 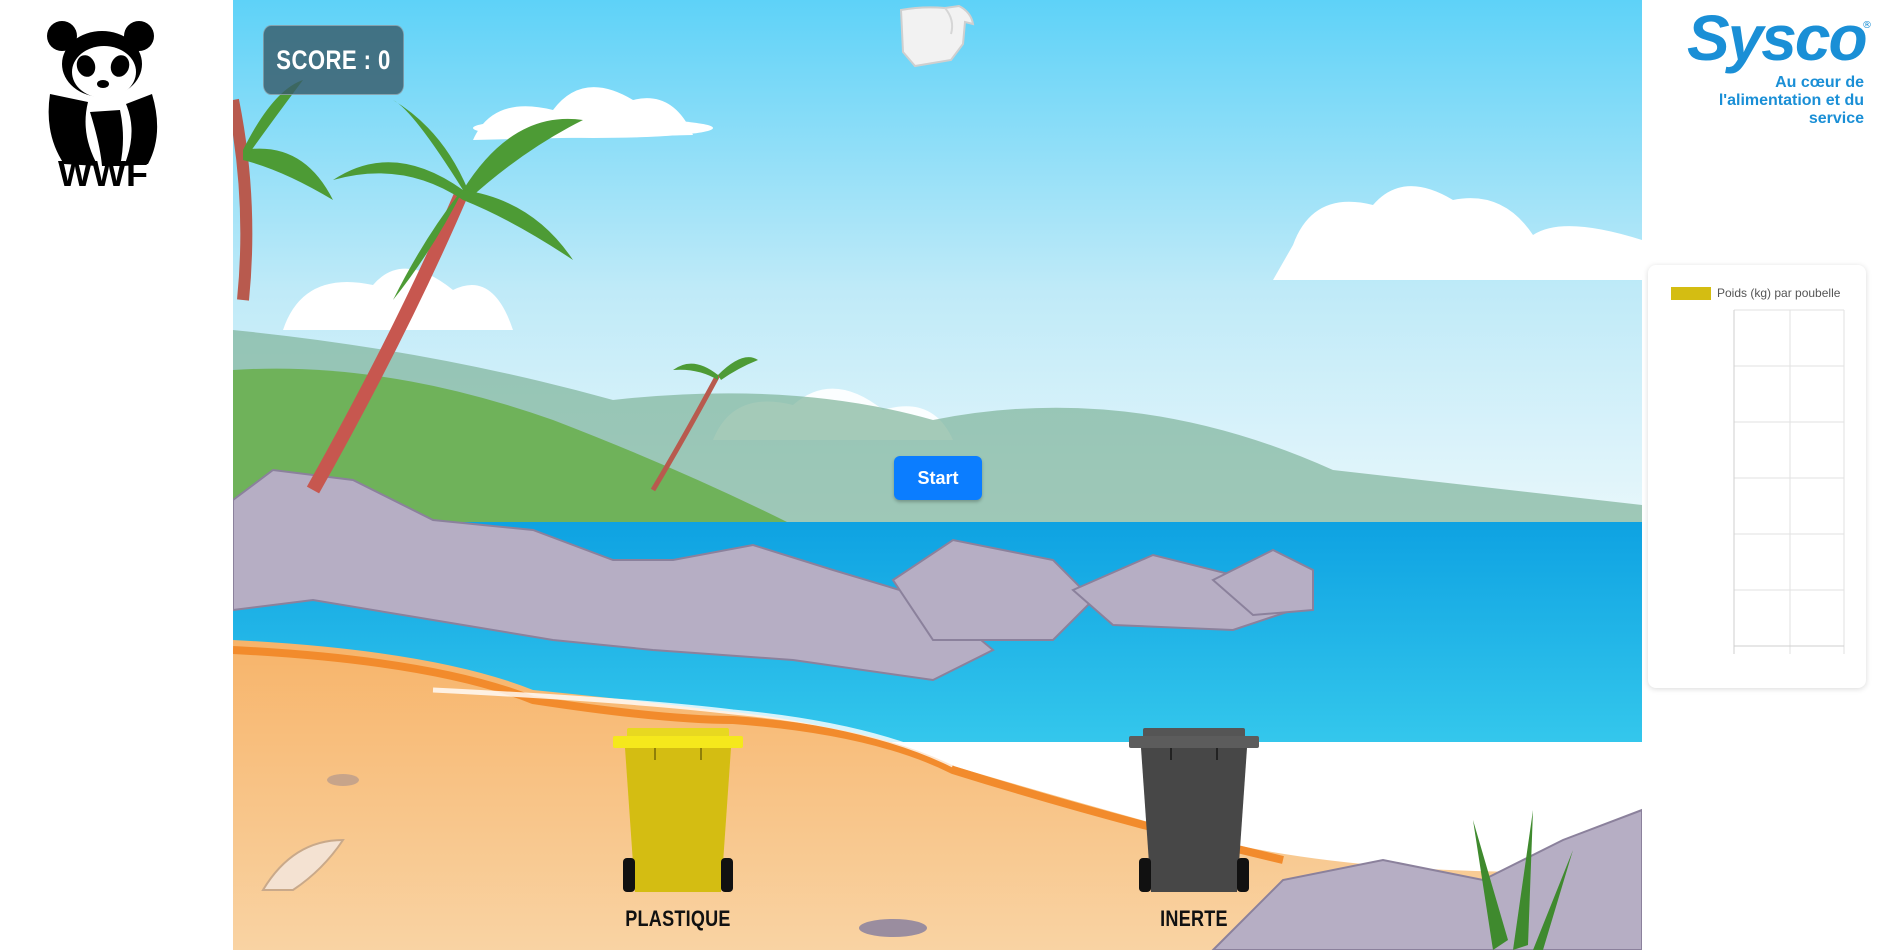 What do you see at coordinates (1194, 918) in the screenshot?
I see `bin-label-inerte: INERTE` at bounding box center [1194, 918].